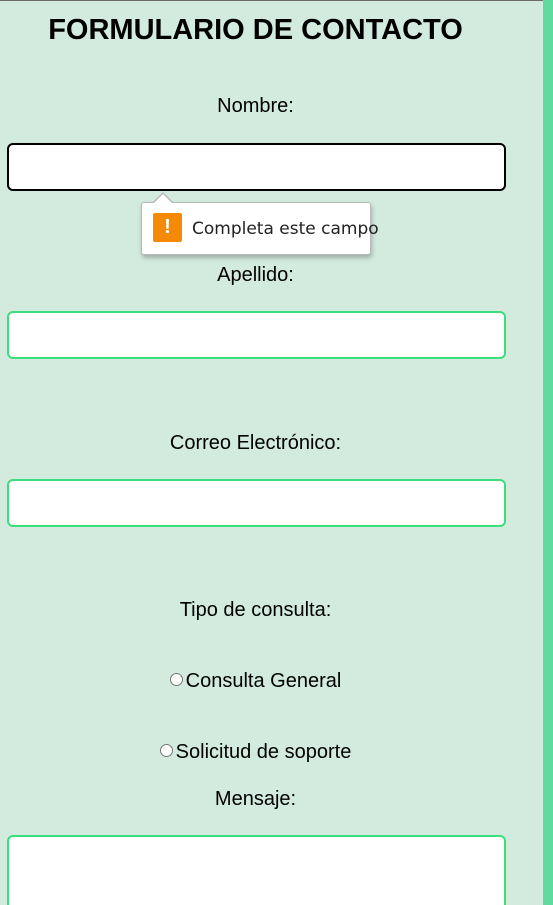  I want to click on radio-label: Consulta General, so click(263, 681).